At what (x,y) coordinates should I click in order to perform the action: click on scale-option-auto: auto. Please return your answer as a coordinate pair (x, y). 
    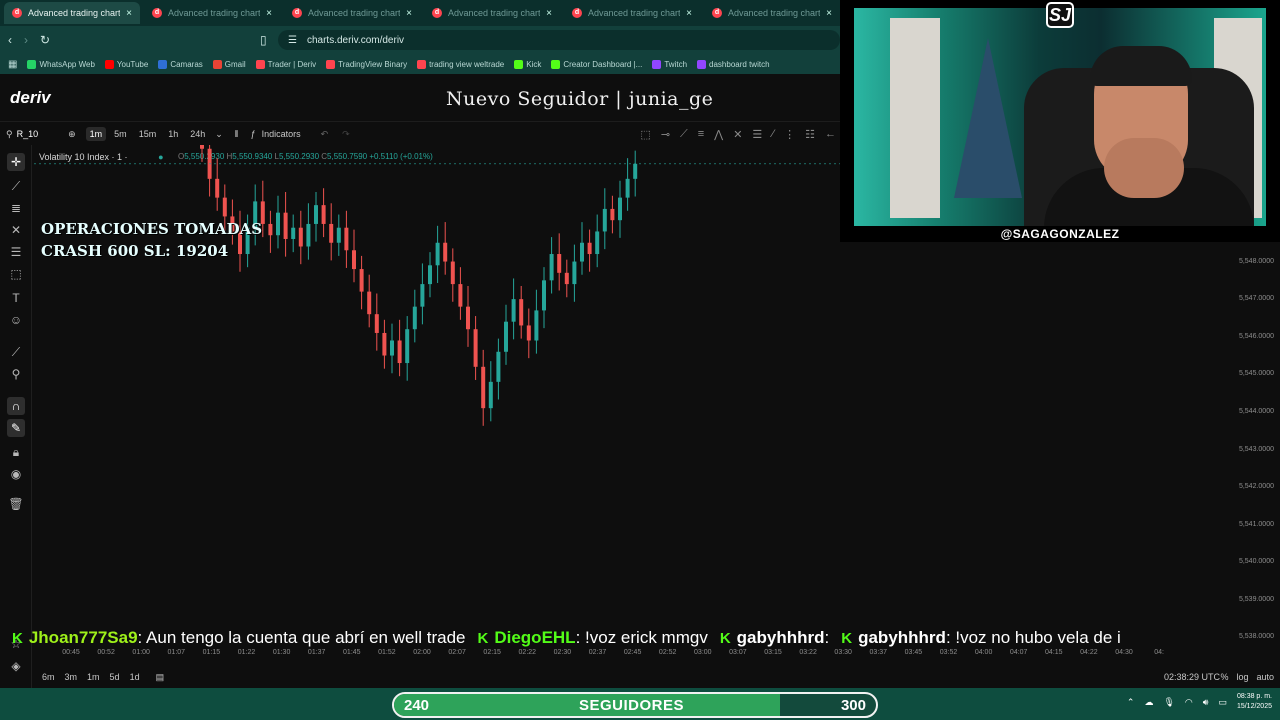
    Looking at the image, I should click on (1265, 677).